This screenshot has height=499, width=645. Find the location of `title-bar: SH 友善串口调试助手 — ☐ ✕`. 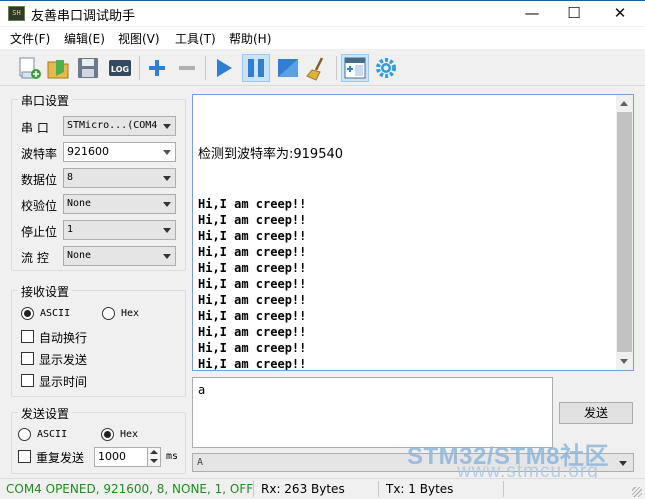

title-bar: SH 友善串口调试助手 — ☐ ✕ is located at coordinates (322, 13).